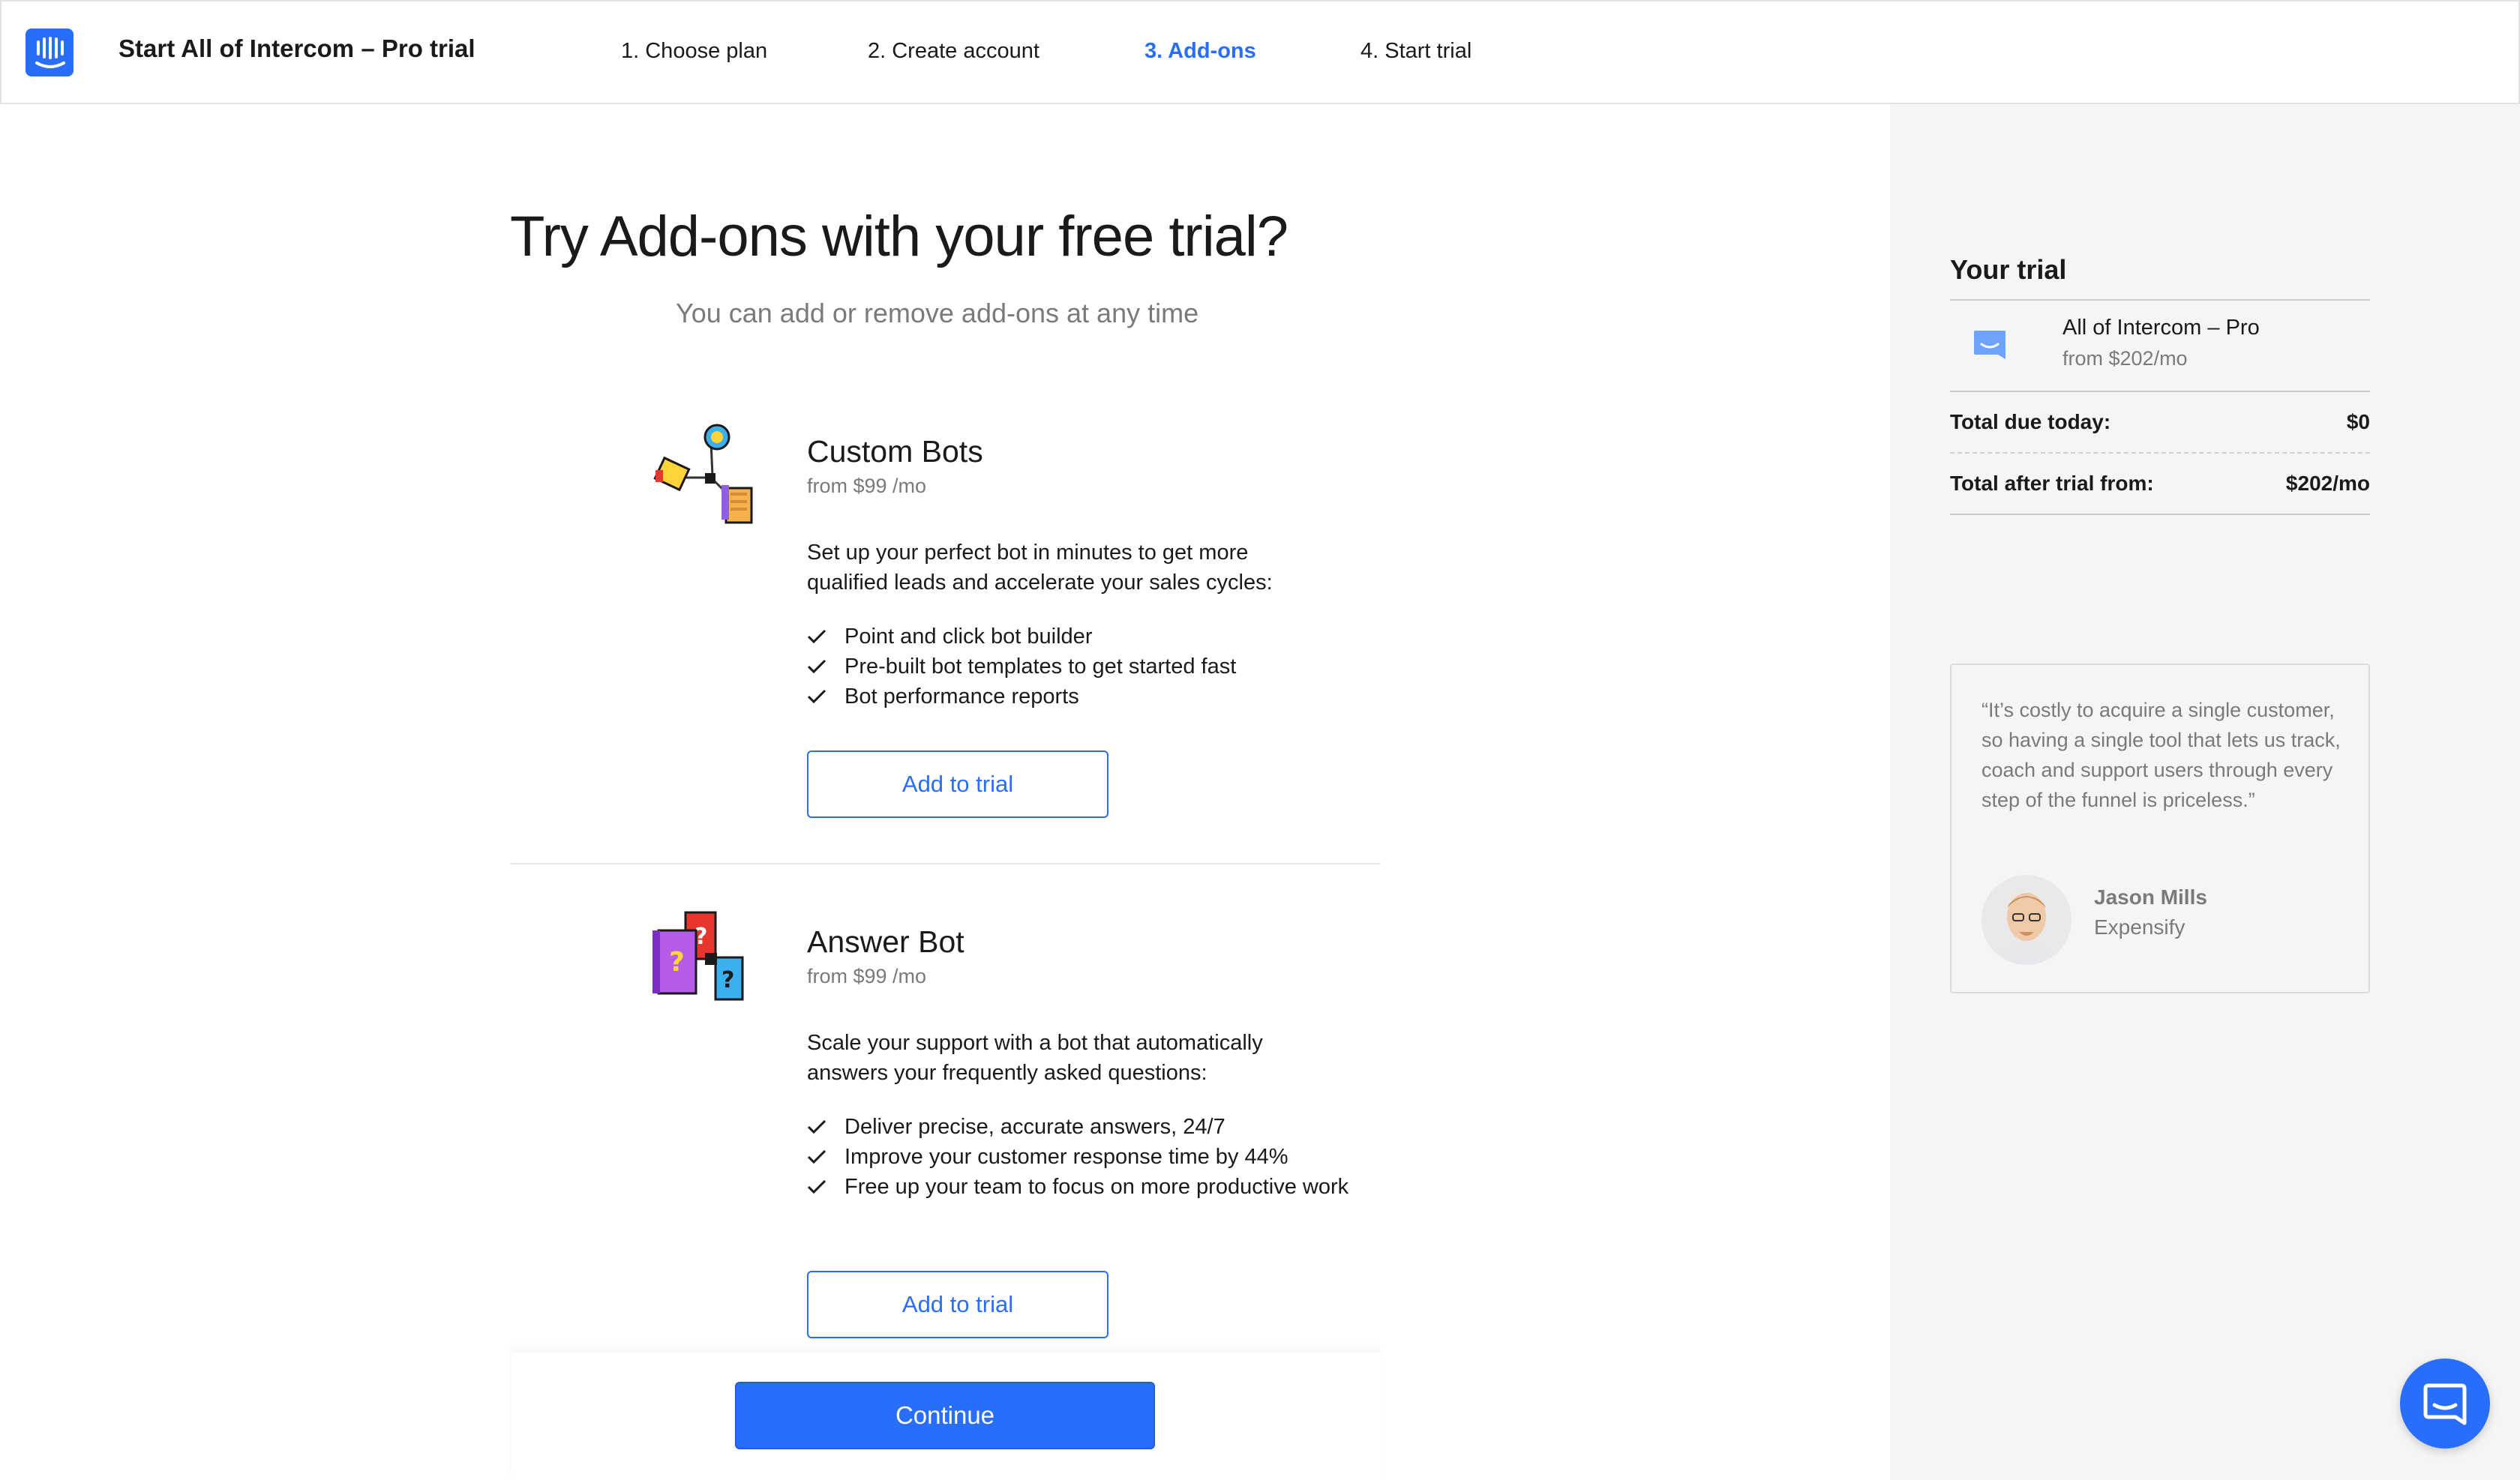  What do you see at coordinates (2052, 483) in the screenshot?
I see `total-after-trial-label: Total after trial from:` at bounding box center [2052, 483].